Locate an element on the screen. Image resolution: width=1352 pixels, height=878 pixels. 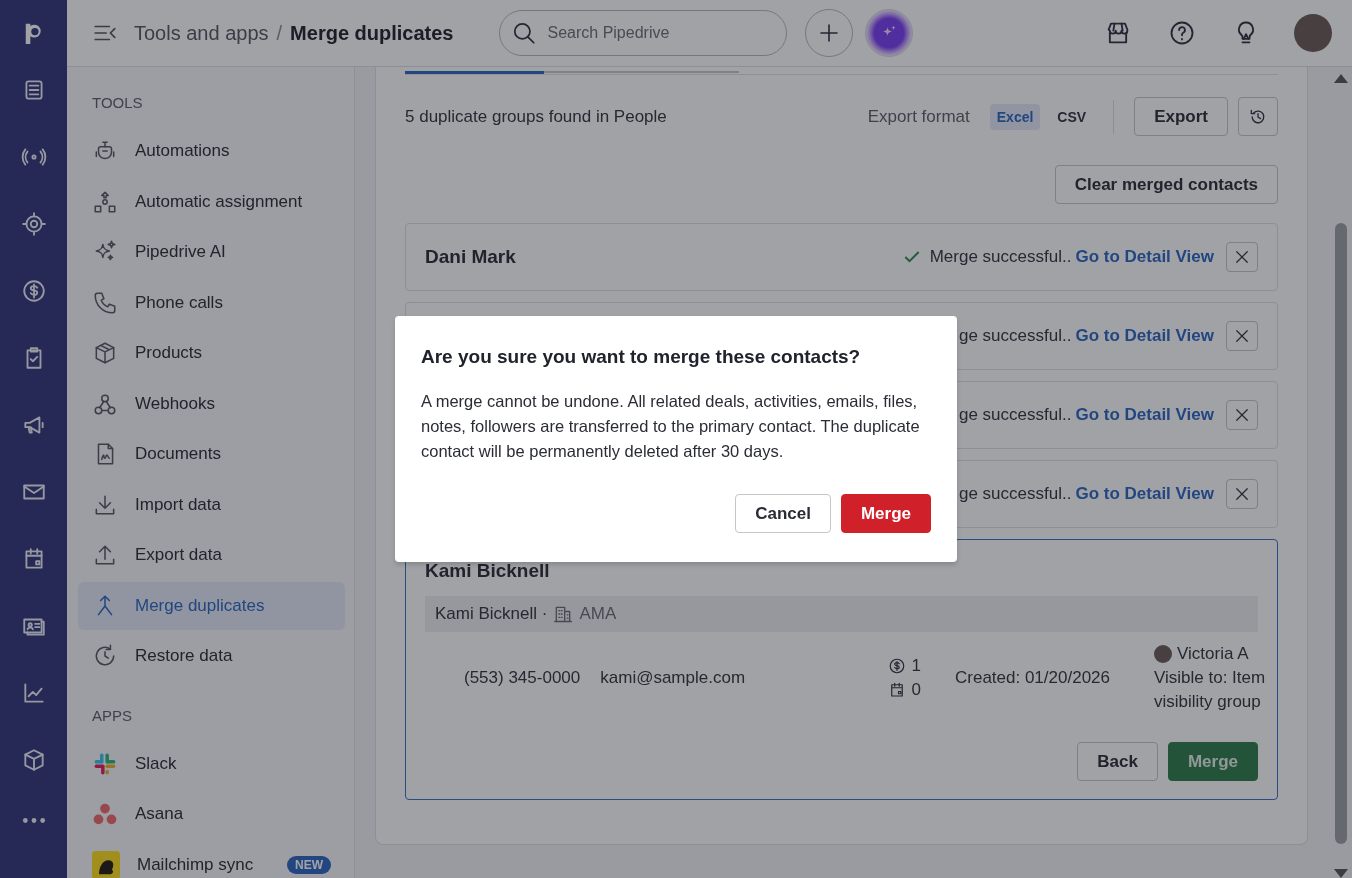
format-option: Excel is located at coordinates (1015, 116).